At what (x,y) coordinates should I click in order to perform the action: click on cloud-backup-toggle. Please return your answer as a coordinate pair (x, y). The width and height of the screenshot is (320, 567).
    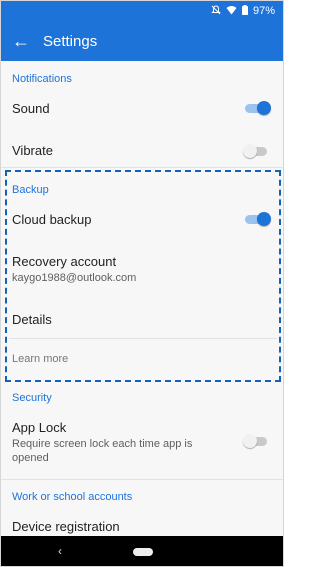
    Looking at the image, I should click on (258, 219).